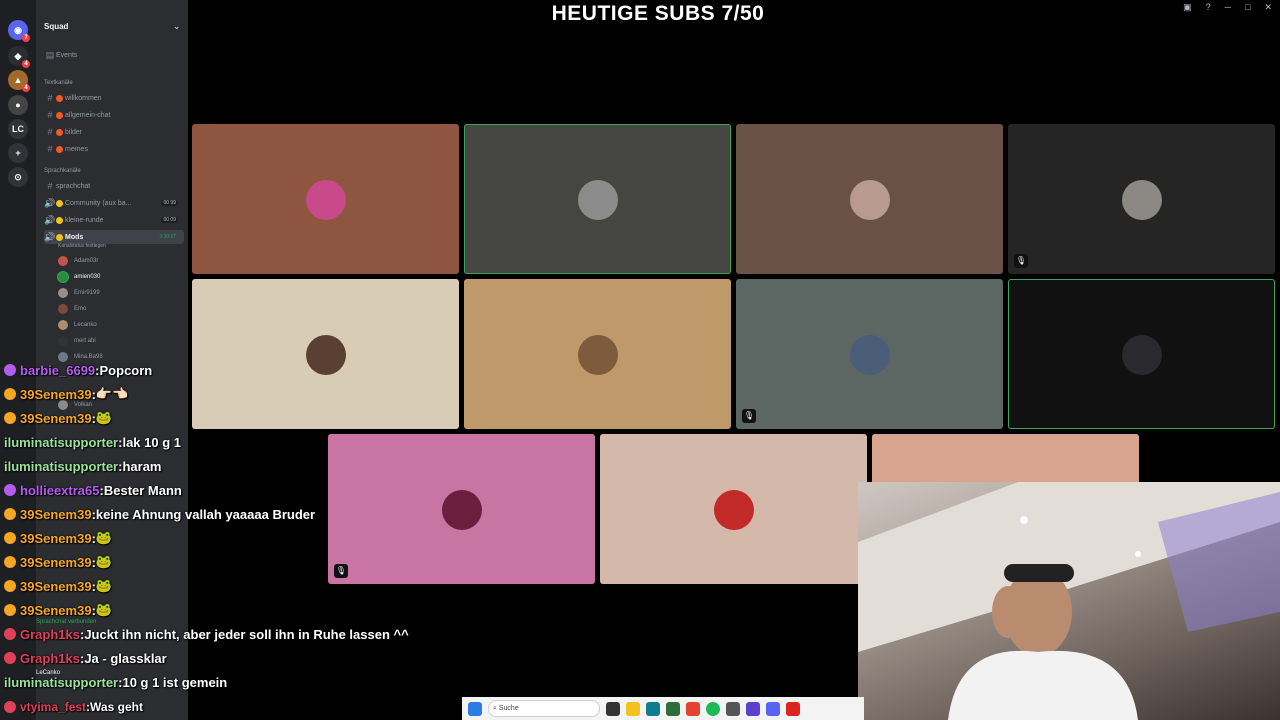 This screenshot has height=720, width=1280. I want to click on channel-label: willkommen, so click(83, 98).